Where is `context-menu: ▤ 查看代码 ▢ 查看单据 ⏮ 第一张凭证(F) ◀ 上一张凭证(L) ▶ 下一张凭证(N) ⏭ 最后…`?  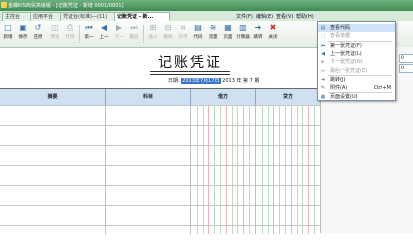 context-menu: ▤ 查看代码 ▢ 查看单据 ⏮ 第一张凭证(F) ◀ 上一张凭证(L) ▶ 下一张凭证(N) ⏭ 最后… is located at coordinates (356, 61).